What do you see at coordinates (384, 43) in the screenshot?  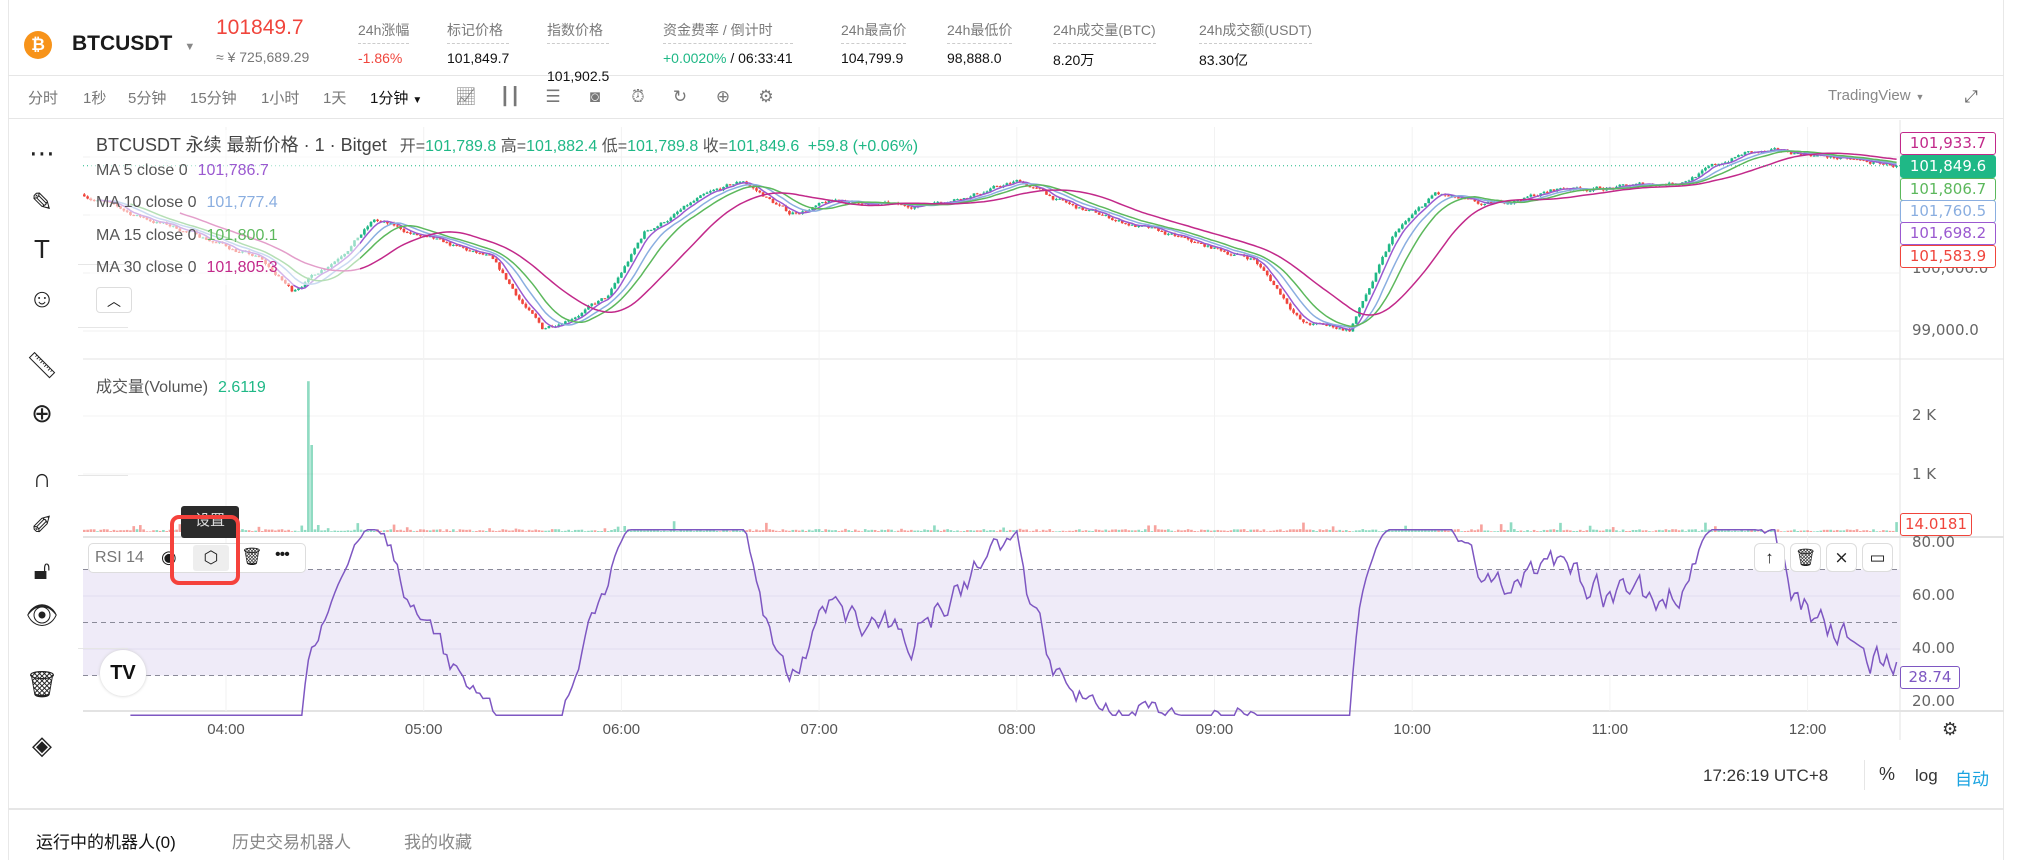 I see `stat-0: 24h涨幅 -1.86%` at bounding box center [384, 43].